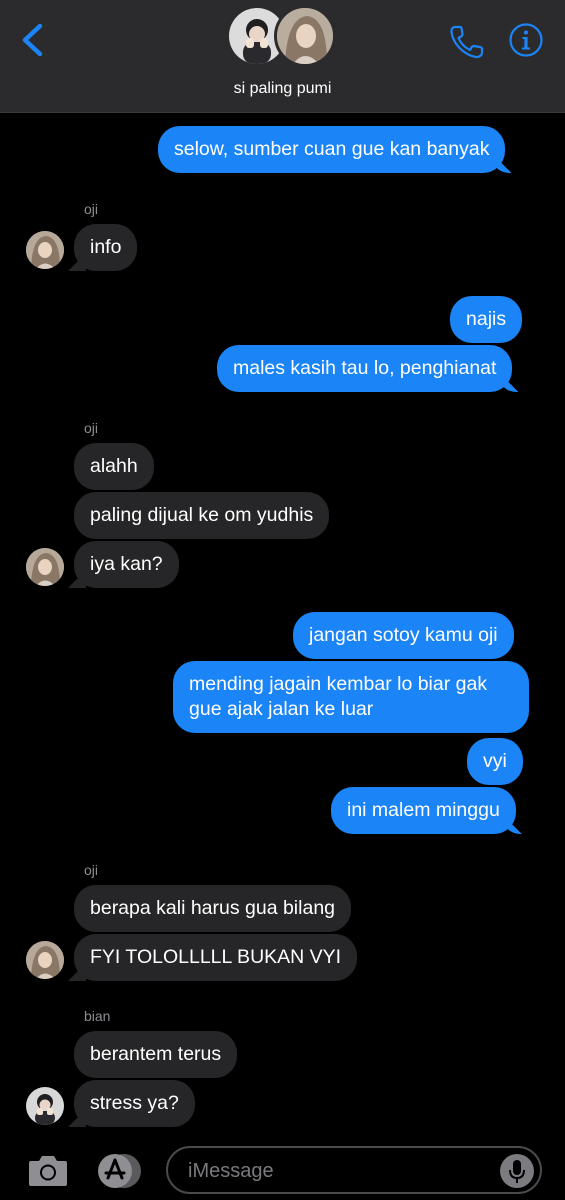 Image resolution: width=565 pixels, height=1200 pixels. What do you see at coordinates (332, 149) in the screenshot?
I see `outgoing-message: selow, sumber cuan gue kan banyak` at bounding box center [332, 149].